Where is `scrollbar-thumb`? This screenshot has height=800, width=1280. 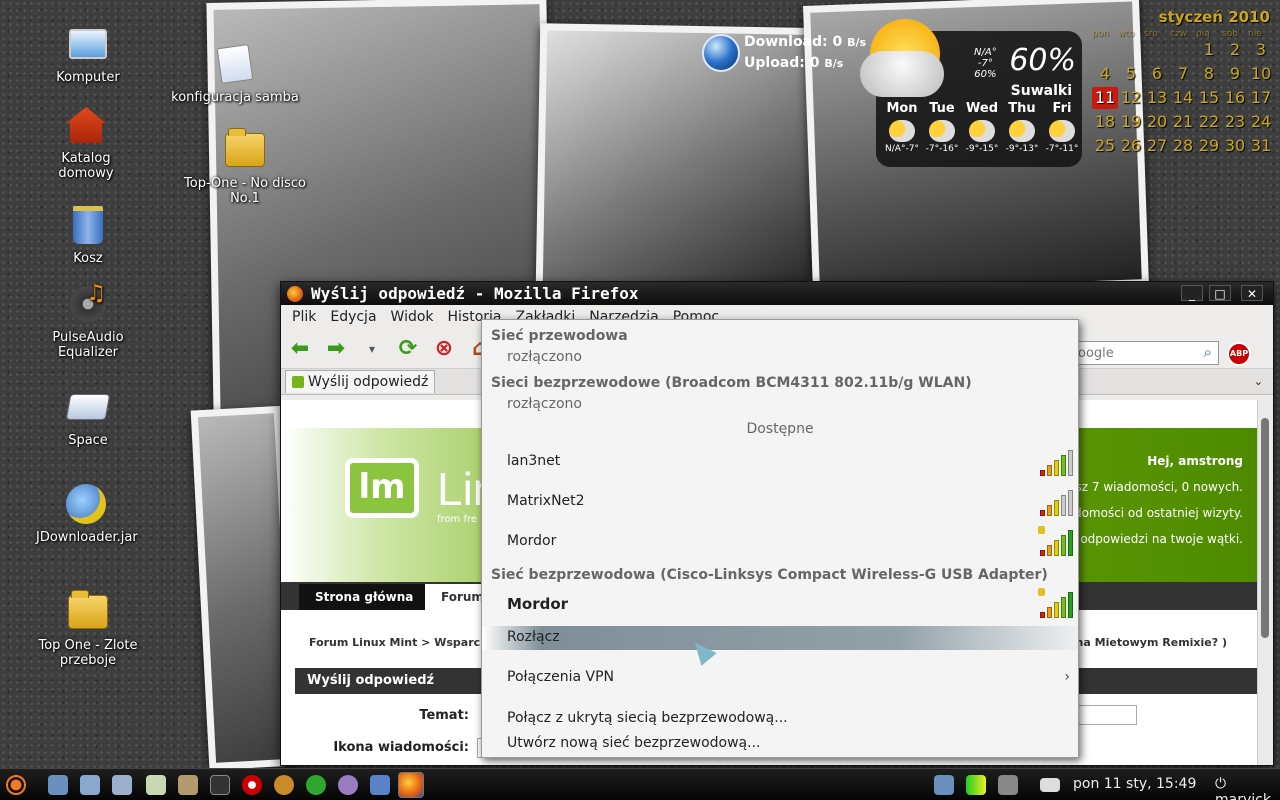
scrollbar-thumb is located at coordinates (1265, 528).